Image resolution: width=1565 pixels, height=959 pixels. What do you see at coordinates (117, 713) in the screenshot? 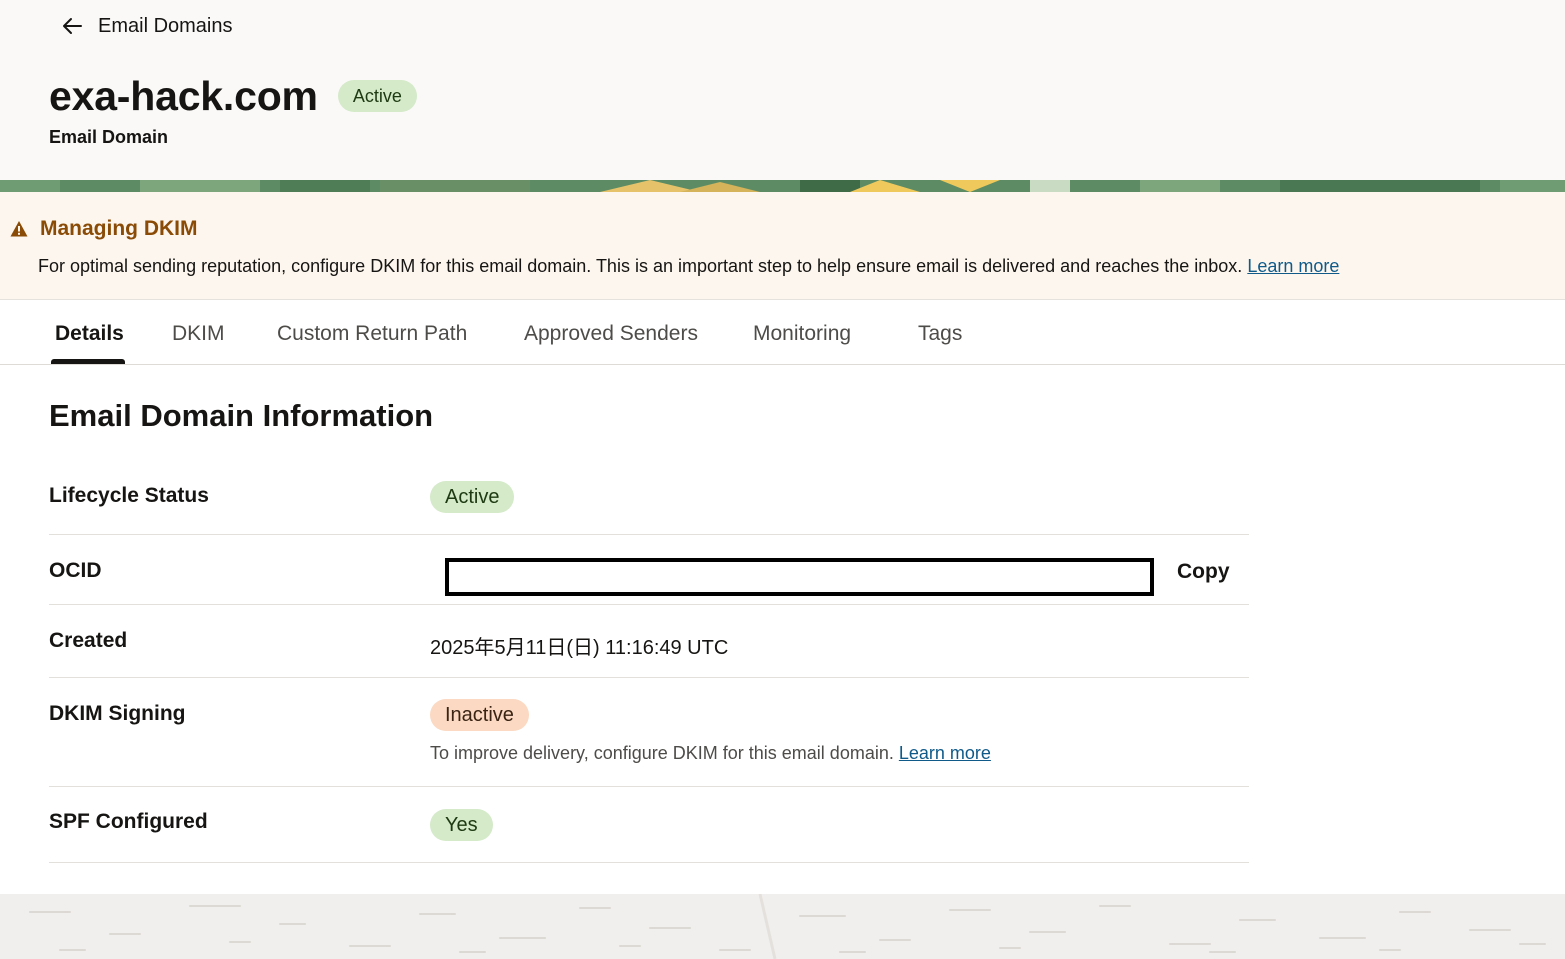
I see `dkim-signing-label: DKIM Signing` at bounding box center [117, 713].